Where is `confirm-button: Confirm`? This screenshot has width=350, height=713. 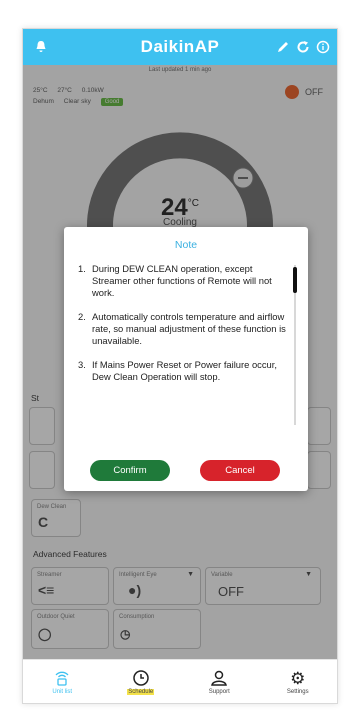 confirm-button: Confirm is located at coordinates (130, 470).